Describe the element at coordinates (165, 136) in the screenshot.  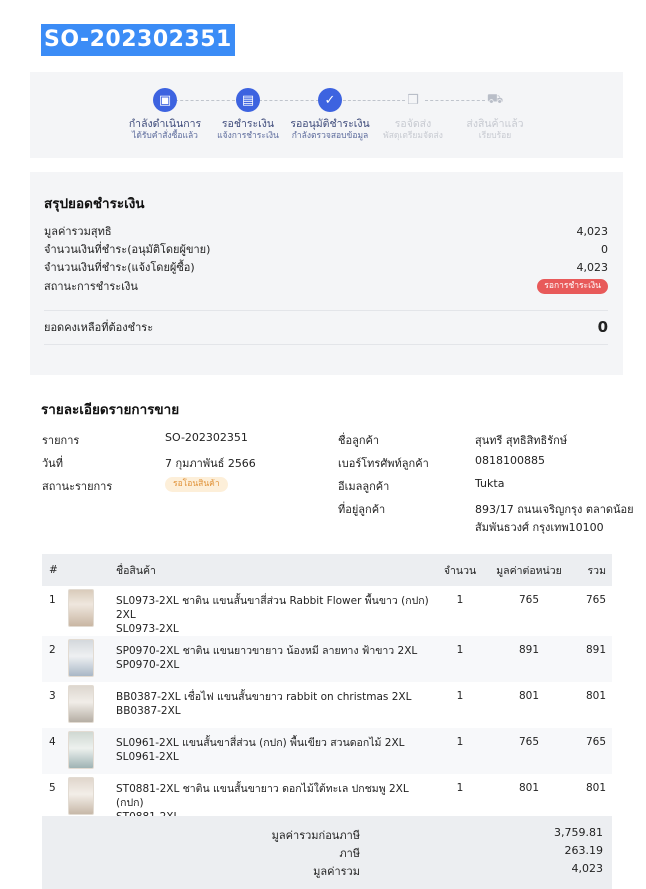
I see `step-sublabel: ได้รับคำสั่งซื้อแล้ว` at that location.